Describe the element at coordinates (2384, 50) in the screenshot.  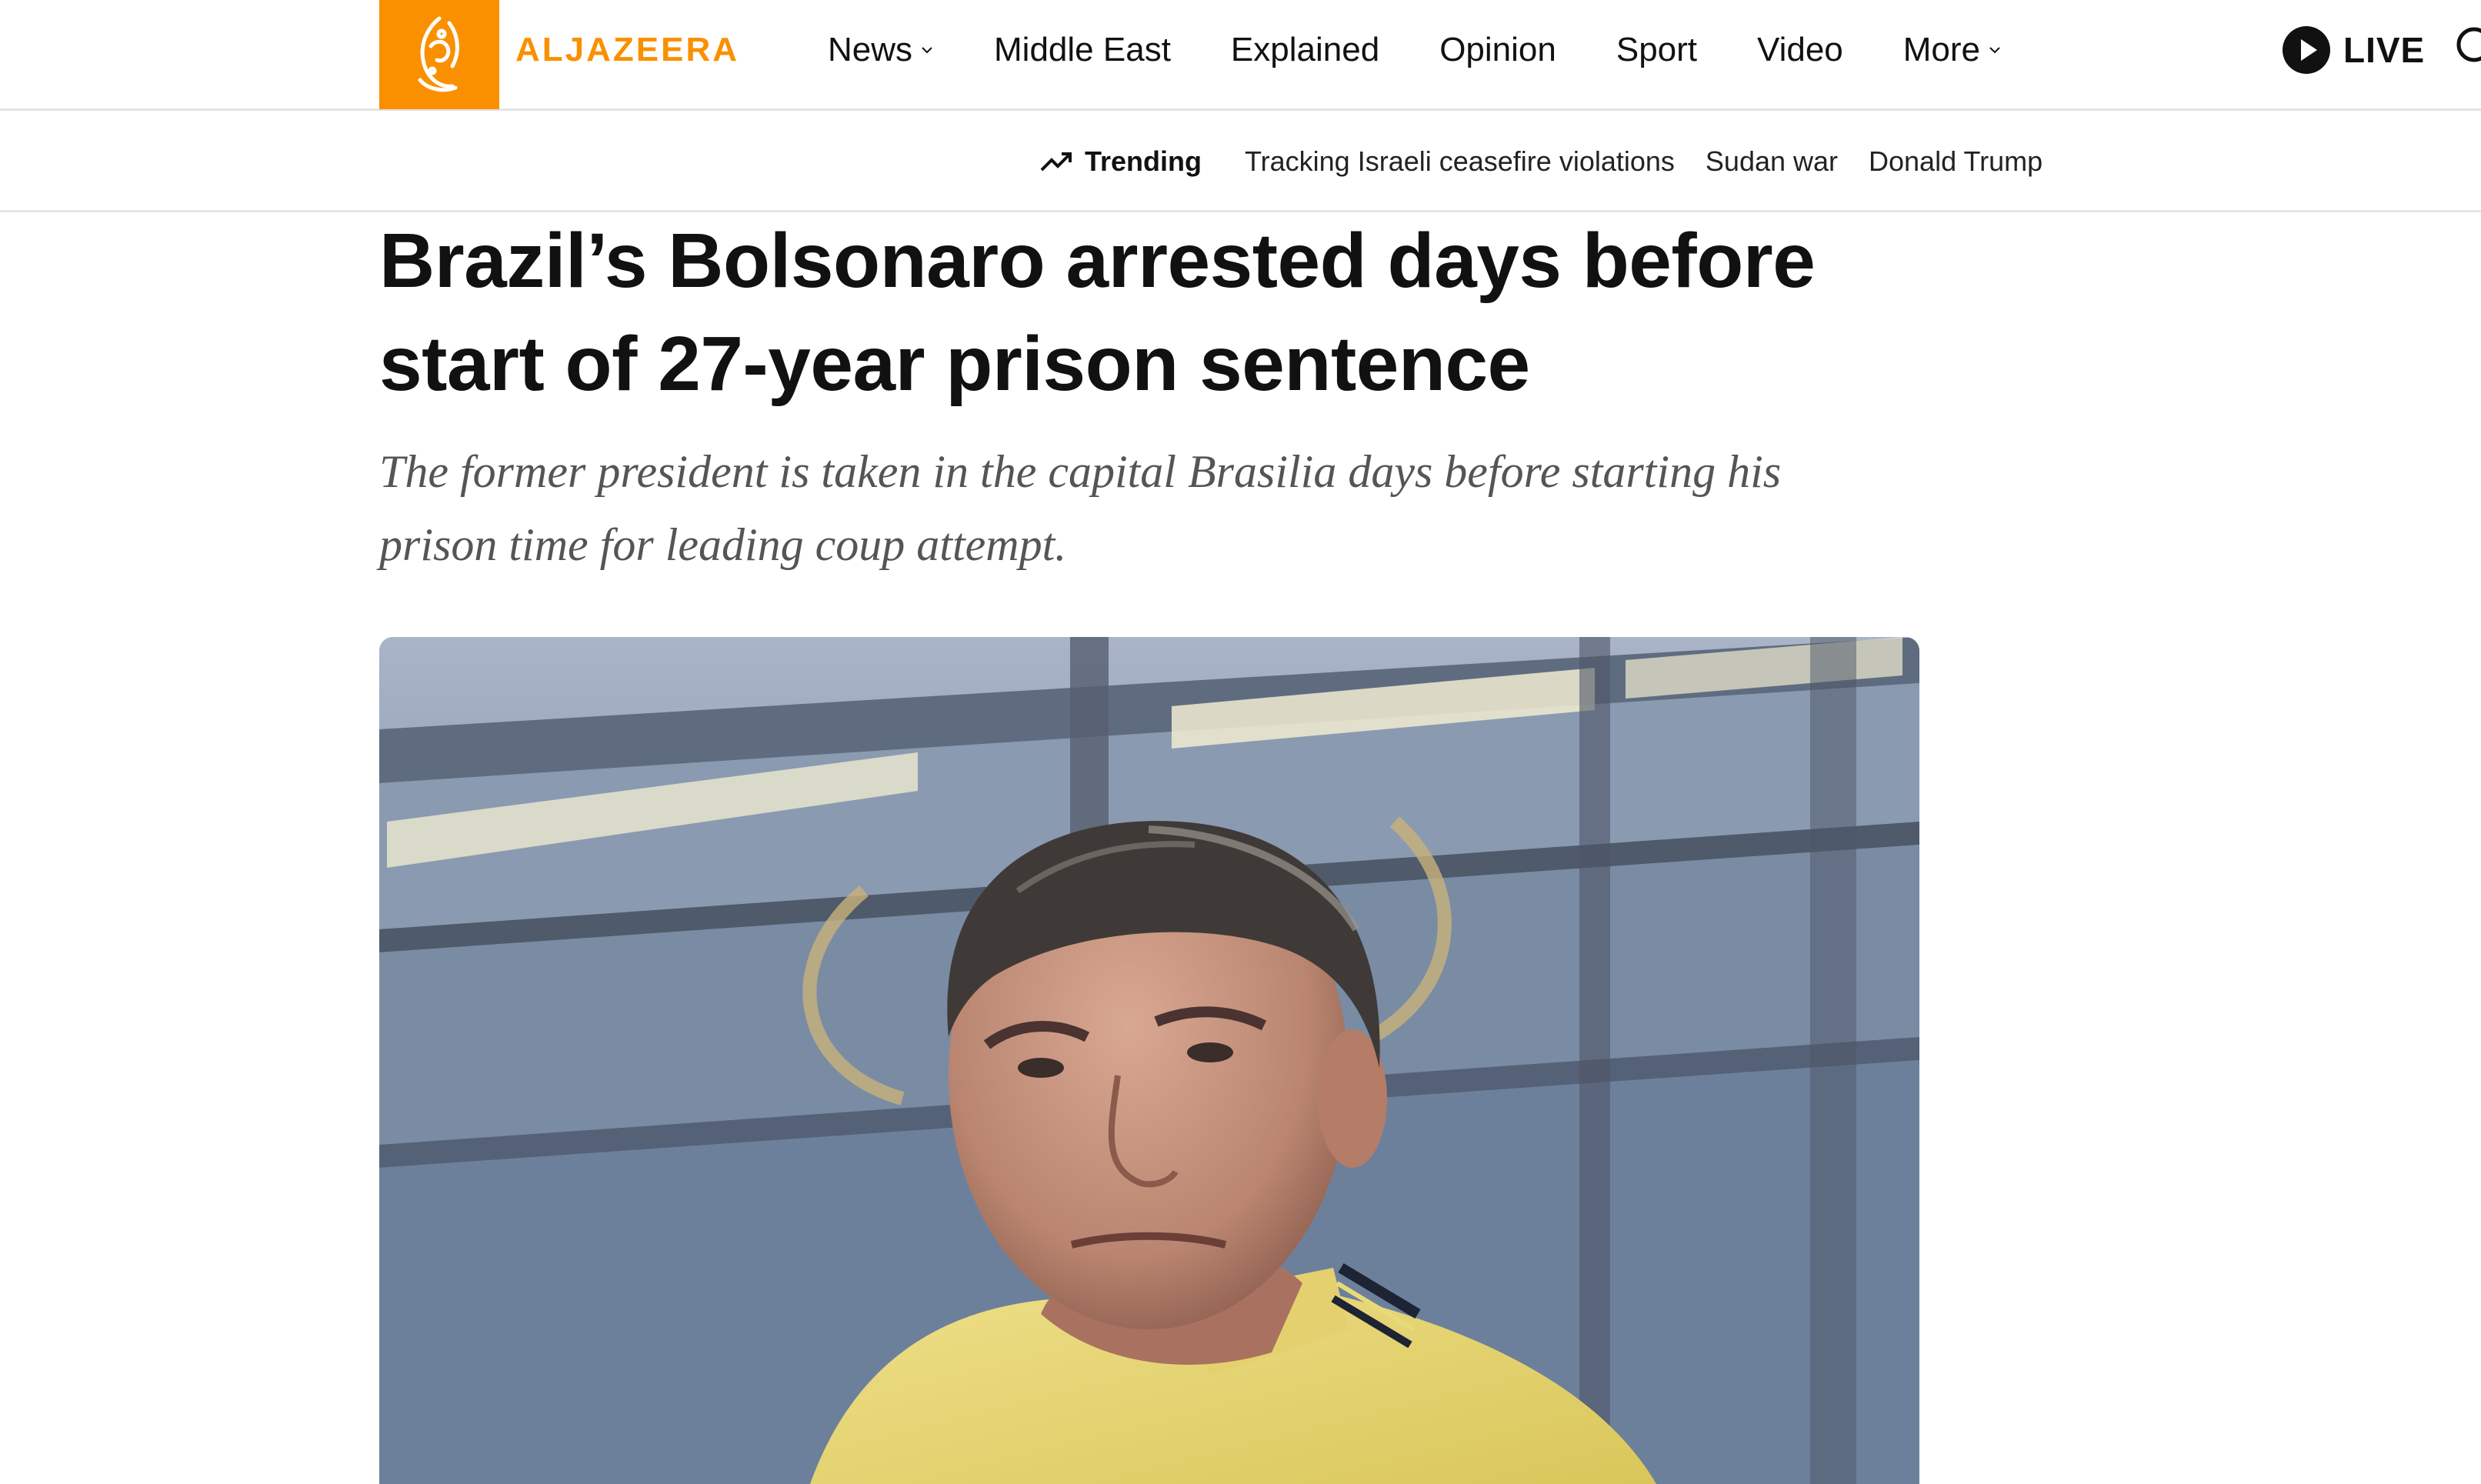
I see `live-label: LIVE` at that location.